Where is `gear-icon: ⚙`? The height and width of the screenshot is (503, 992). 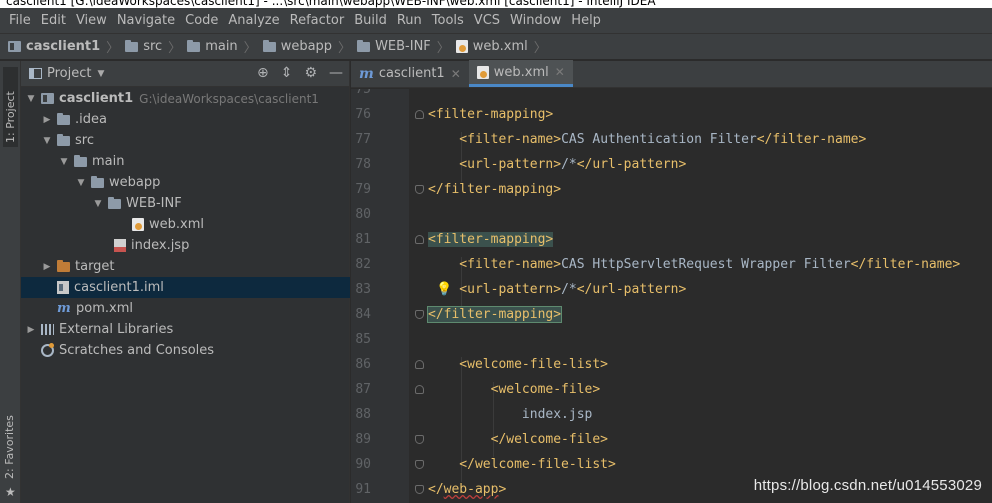 gear-icon: ⚙ is located at coordinates (310, 73).